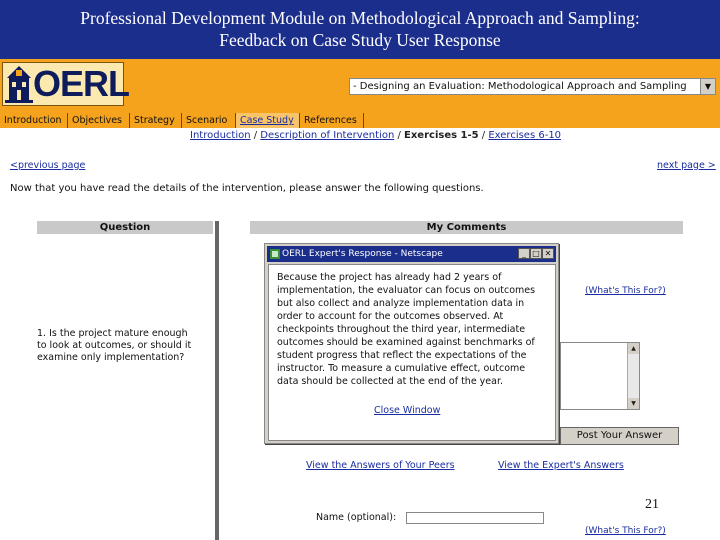 The width and height of the screenshot is (720, 540). What do you see at coordinates (380, 465) in the screenshot?
I see `view-peers-answers-link: View the Answers of Your Peers` at bounding box center [380, 465].